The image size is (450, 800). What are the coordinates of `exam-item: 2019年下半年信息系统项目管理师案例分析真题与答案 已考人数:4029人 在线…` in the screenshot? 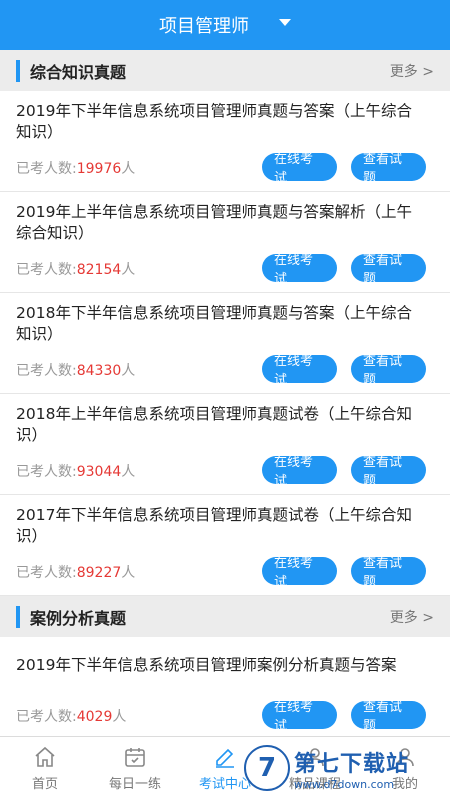 It's located at (225, 686).